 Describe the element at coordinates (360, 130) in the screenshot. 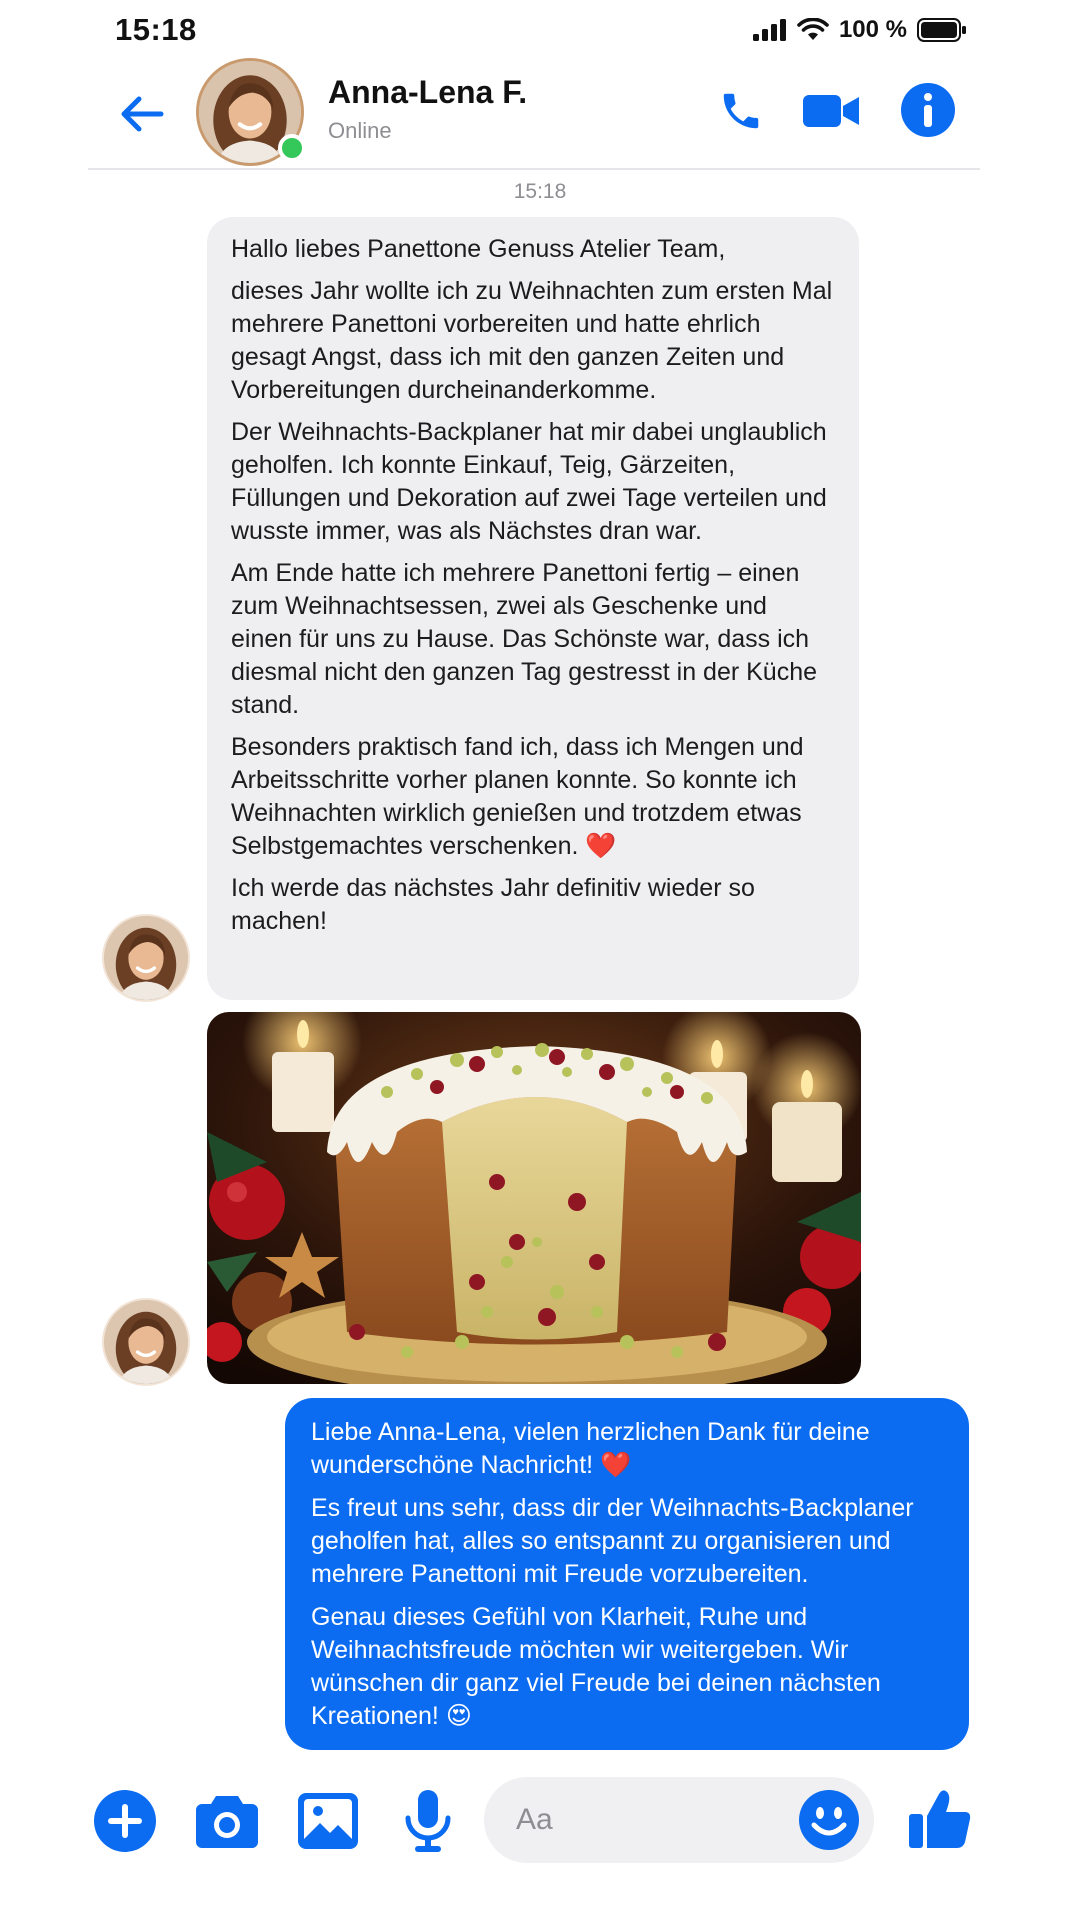

I see `contact-status: Online` at that location.